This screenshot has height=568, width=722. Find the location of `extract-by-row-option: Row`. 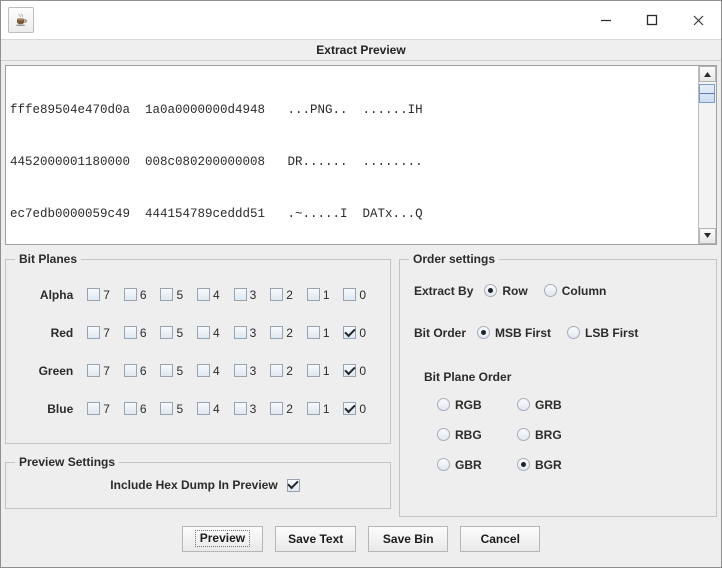

extract-by-row-option: Row is located at coordinates (506, 291).